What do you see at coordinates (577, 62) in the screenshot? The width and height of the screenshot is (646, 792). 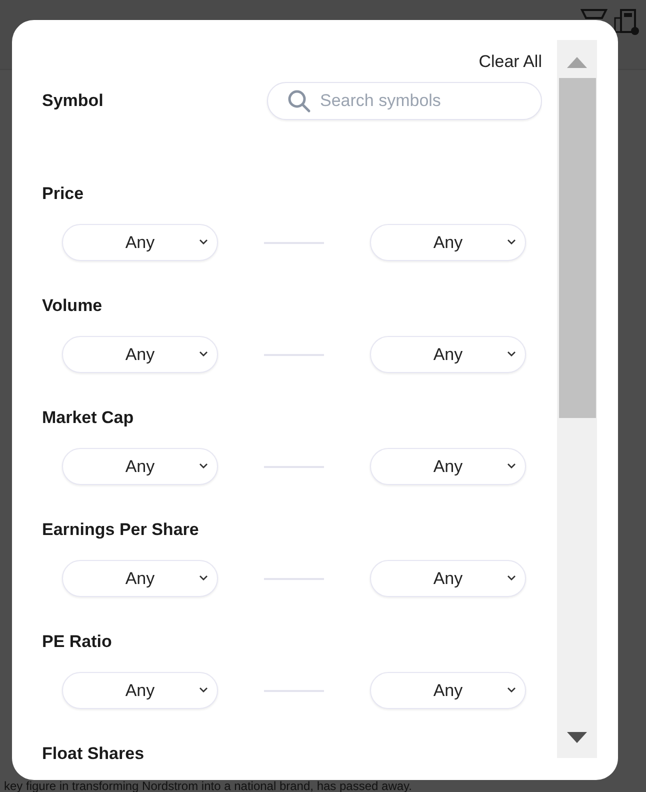 I see `scroll-up-icon` at bounding box center [577, 62].